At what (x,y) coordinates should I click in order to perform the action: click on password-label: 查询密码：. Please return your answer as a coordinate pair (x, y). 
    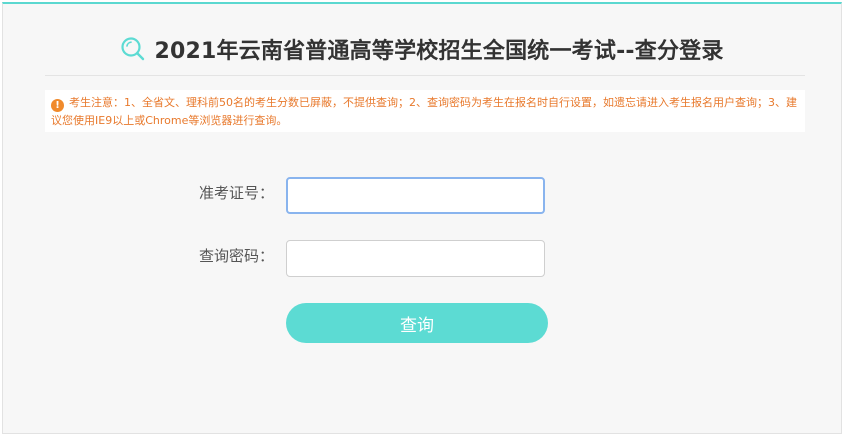
    Looking at the image, I should click on (237, 256).